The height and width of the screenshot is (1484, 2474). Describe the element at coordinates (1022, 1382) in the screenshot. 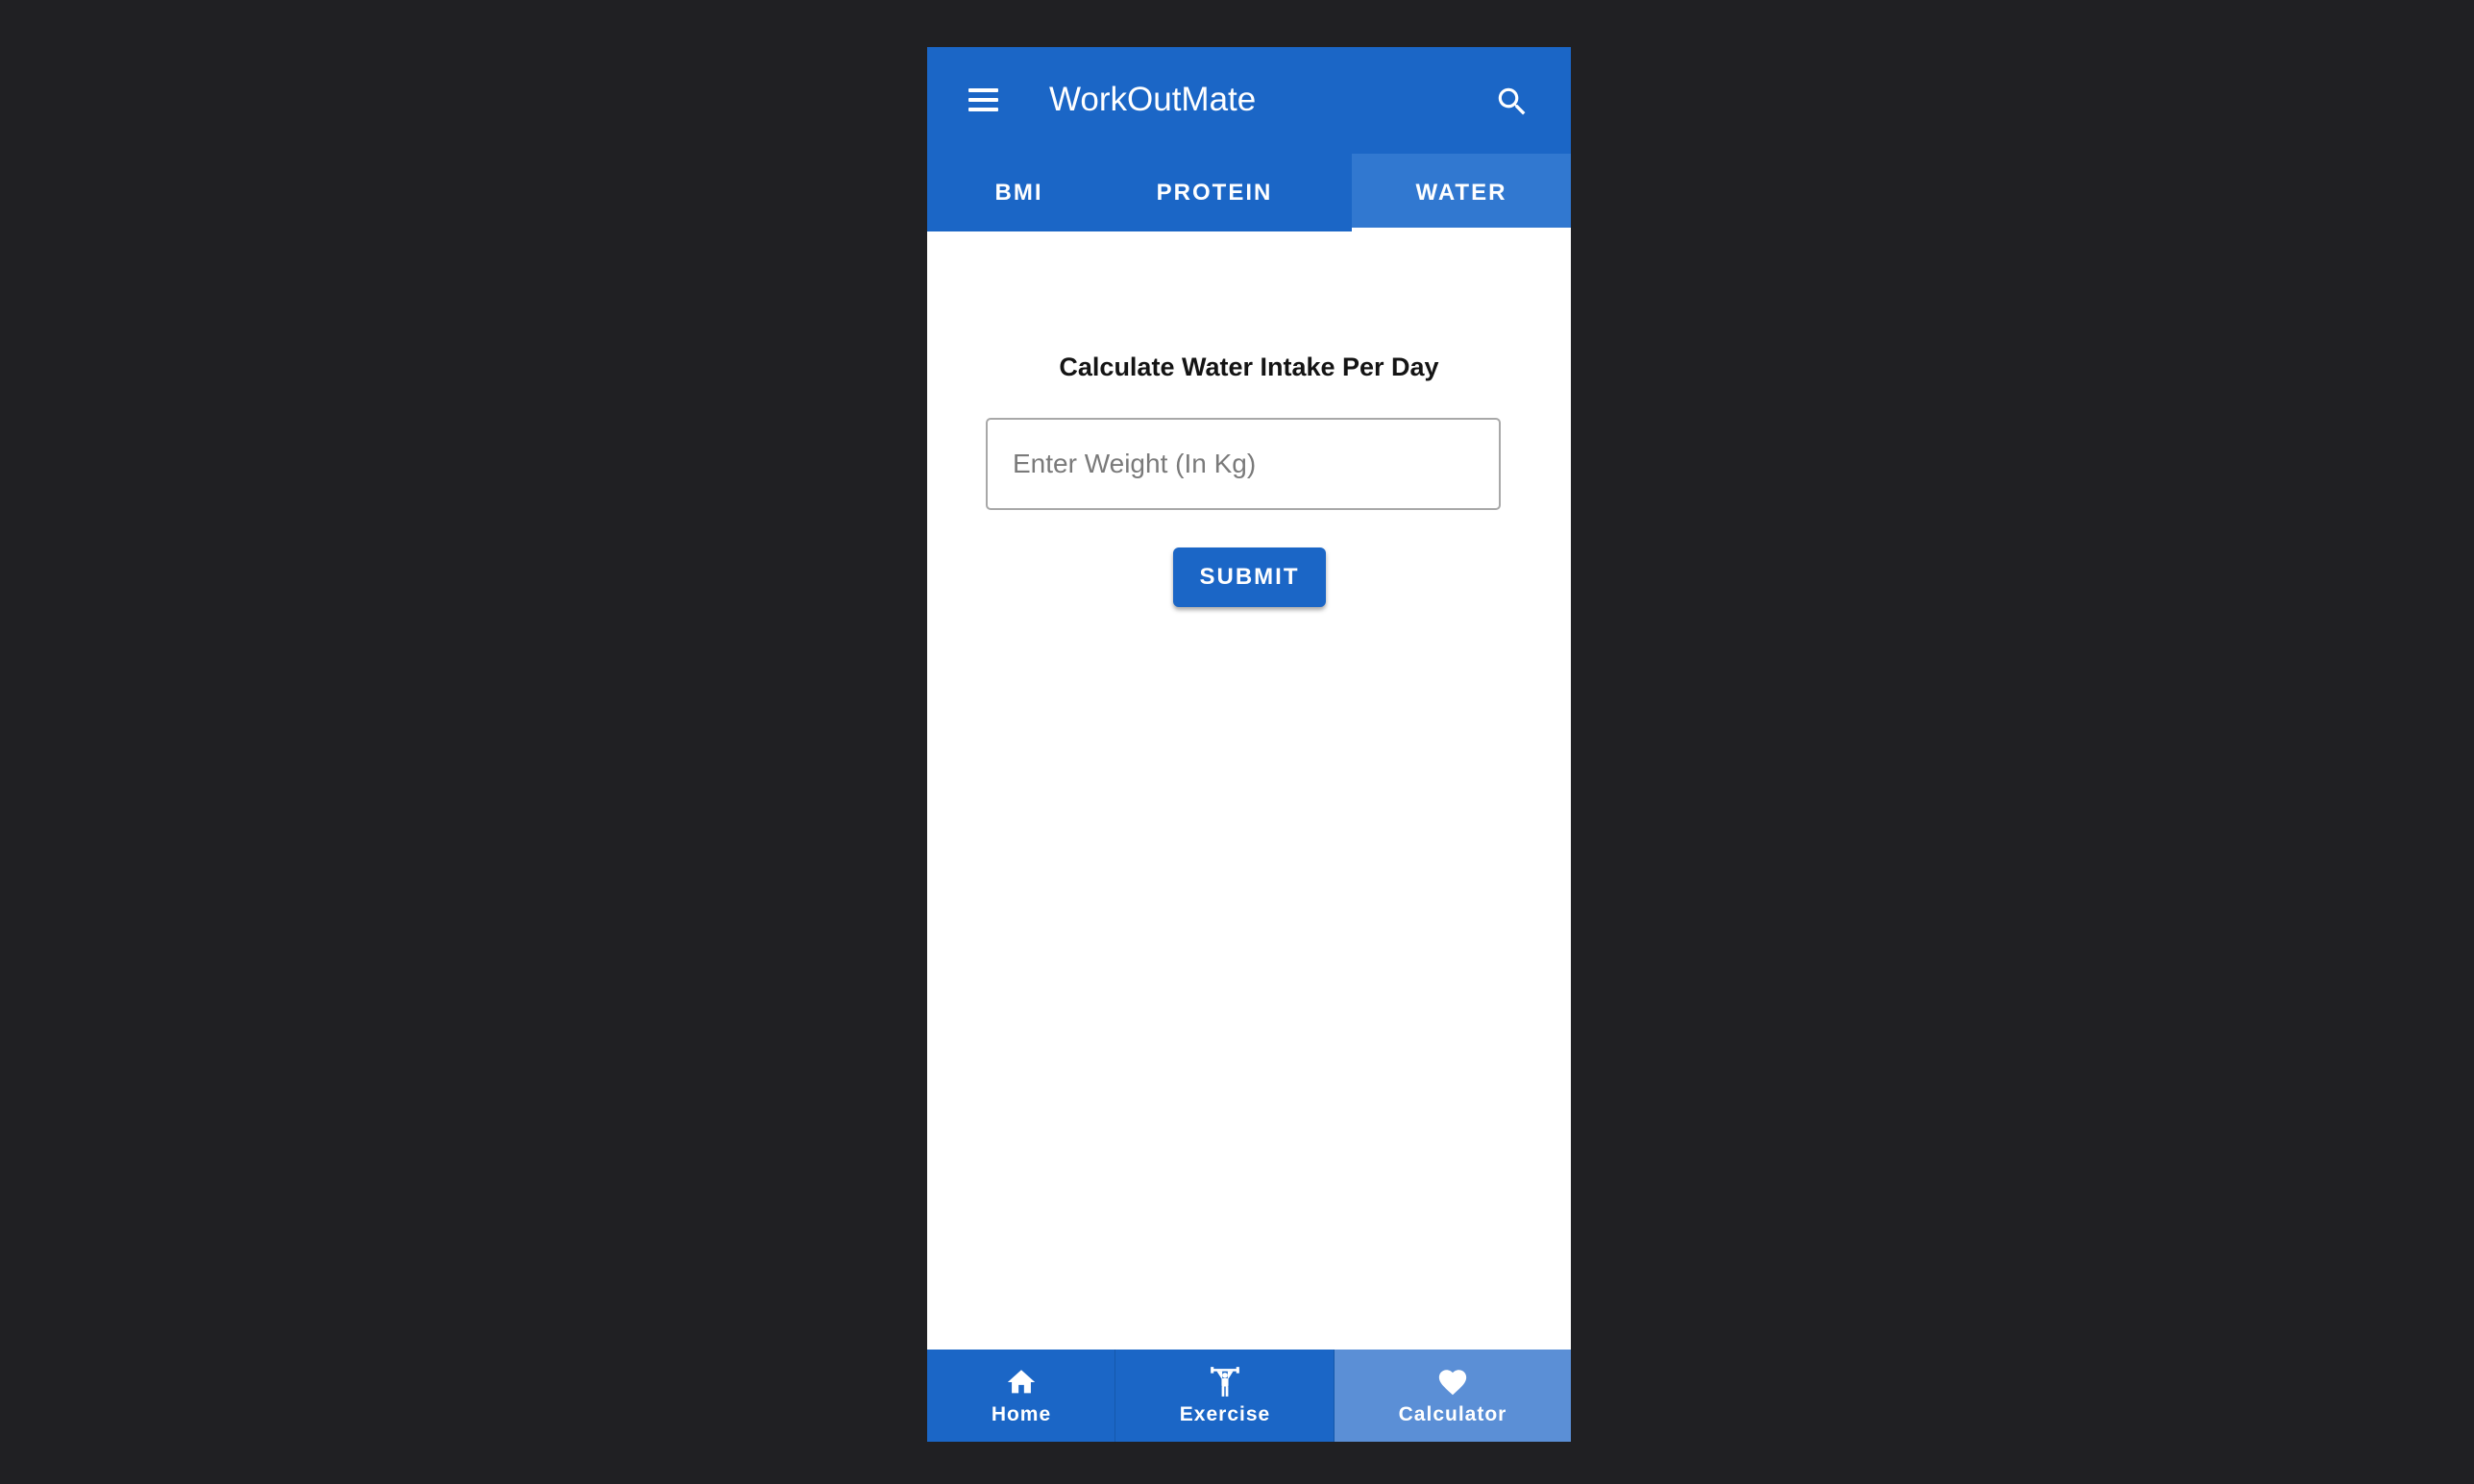

I see `home-icon` at that location.